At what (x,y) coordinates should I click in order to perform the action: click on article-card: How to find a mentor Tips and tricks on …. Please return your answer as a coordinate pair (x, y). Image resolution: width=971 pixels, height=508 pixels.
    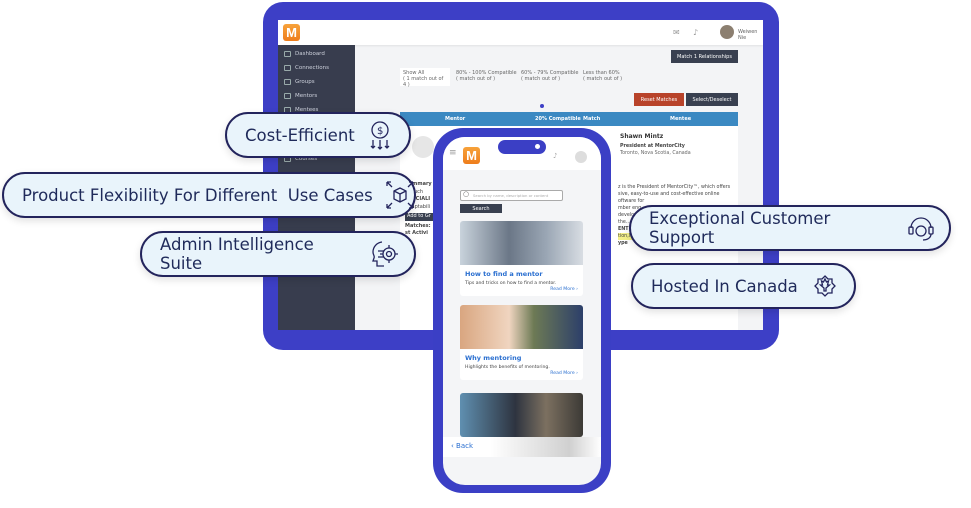
    Looking at the image, I should click on (521, 258).